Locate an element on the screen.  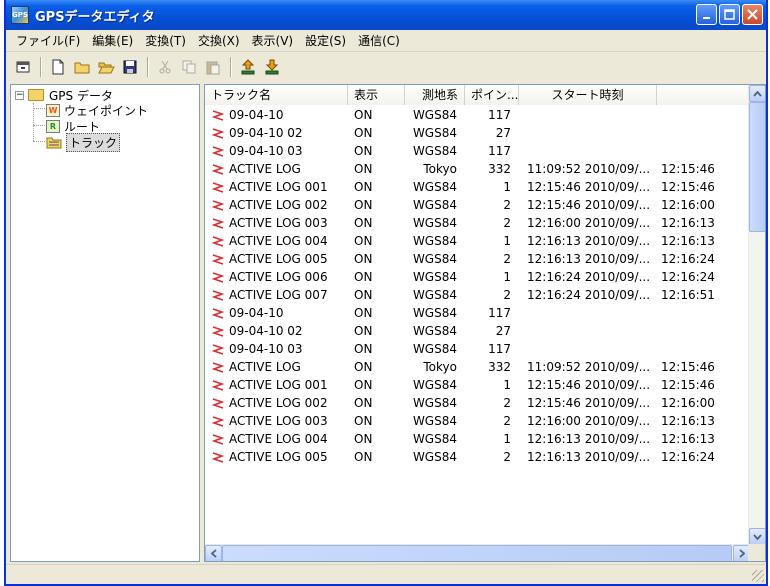
hscroll-thumb is located at coordinates (477, 553).